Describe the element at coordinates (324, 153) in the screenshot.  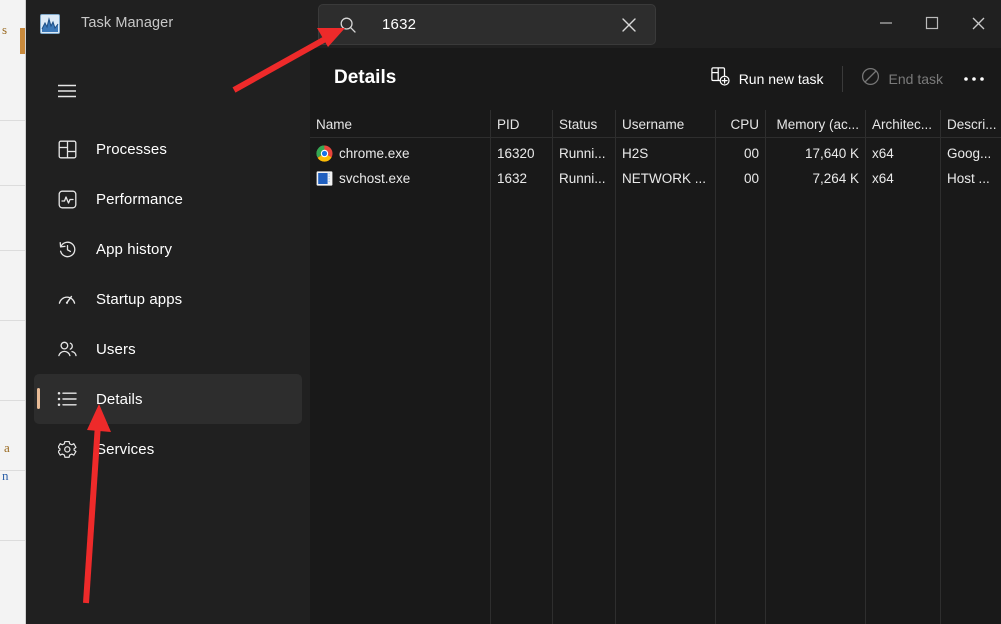
I see `chrome-icon` at that location.